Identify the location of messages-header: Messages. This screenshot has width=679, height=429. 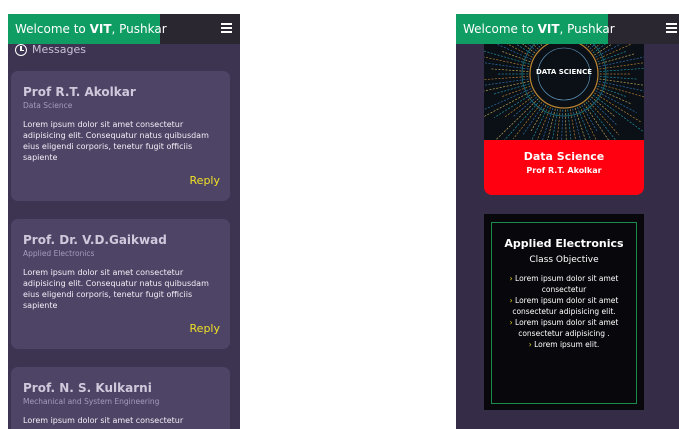
(50, 49).